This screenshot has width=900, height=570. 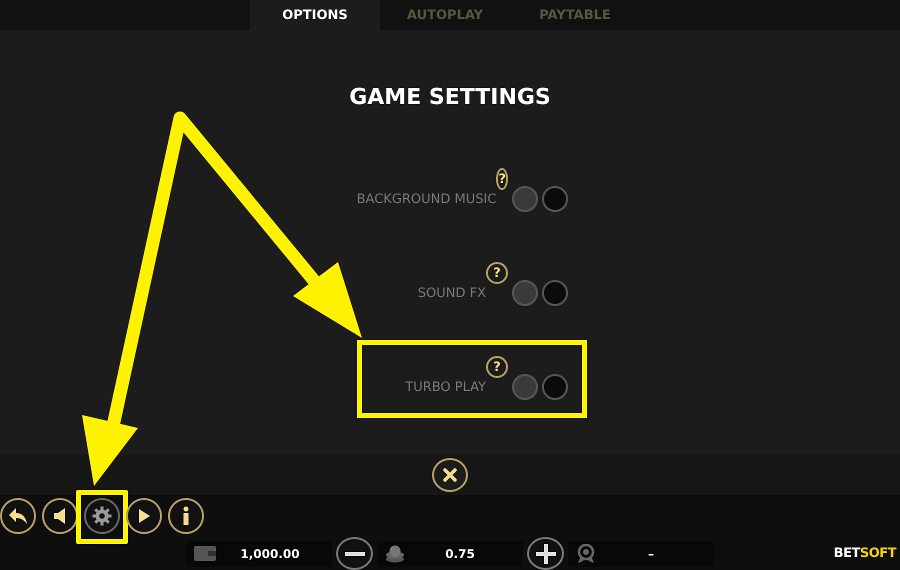 I want to click on tab: OPTIONS, so click(x=315, y=15).